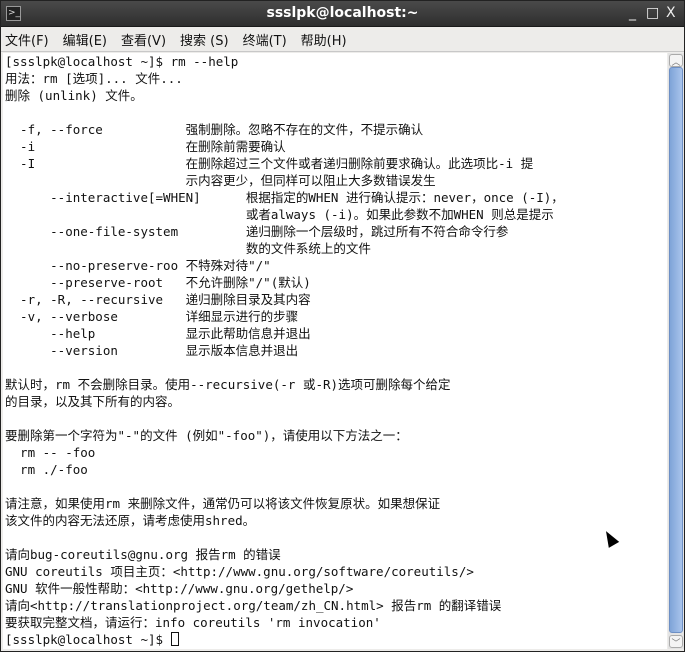 The height and width of the screenshot is (652, 685). What do you see at coordinates (74, 95) in the screenshot?
I see `terminal-line: 删除 (unlink) 文件。` at bounding box center [74, 95].